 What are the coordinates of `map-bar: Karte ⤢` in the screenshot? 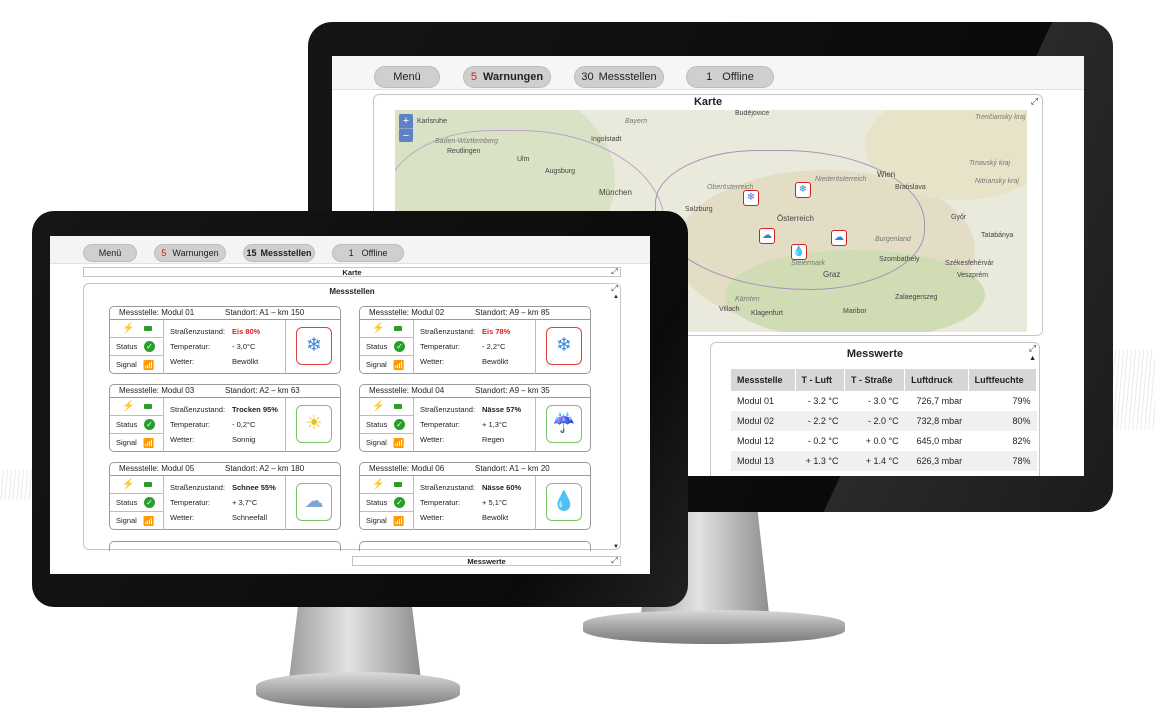 It's located at (352, 272).